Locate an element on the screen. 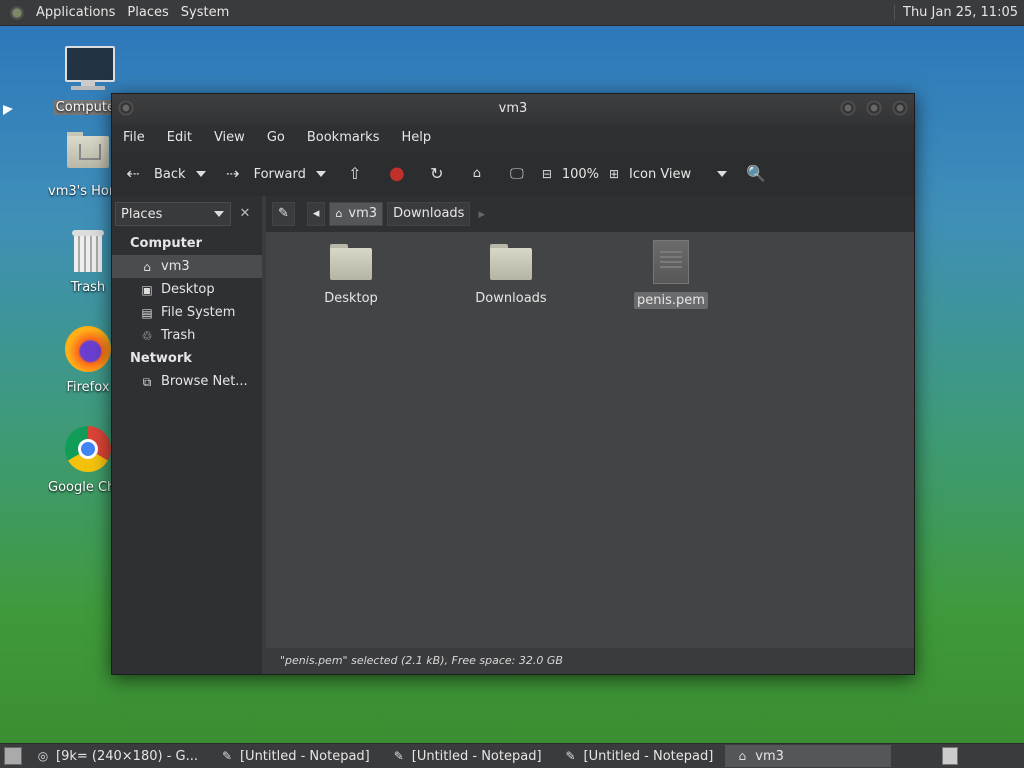  back-history-dropdown-icon is located at coordinates (200, 174).